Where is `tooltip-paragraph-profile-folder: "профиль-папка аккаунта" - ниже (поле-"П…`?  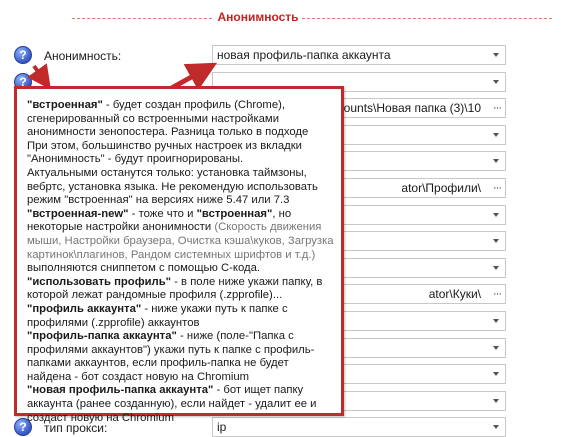 tooltip-paragraph-profile-folder: "профиль-папка аккаунта" - ниже (поле-"П… is located at coordinates (171, 356).